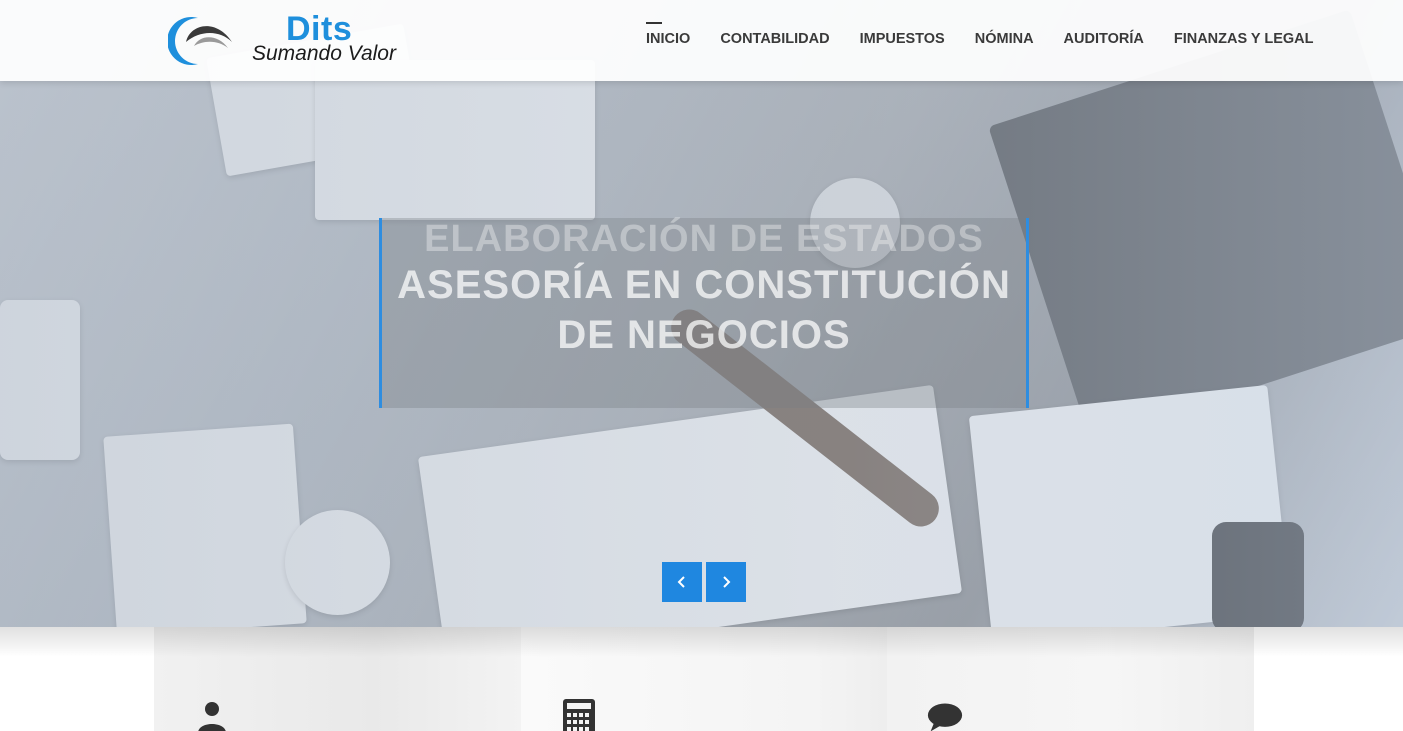 This screenshot has width=1403, height=731. What do you see at coordinates (1104, 39) in the screenshot?
I see `nav-item-auditoria: AUDITORÍA` at bounding box center [1104, 39].